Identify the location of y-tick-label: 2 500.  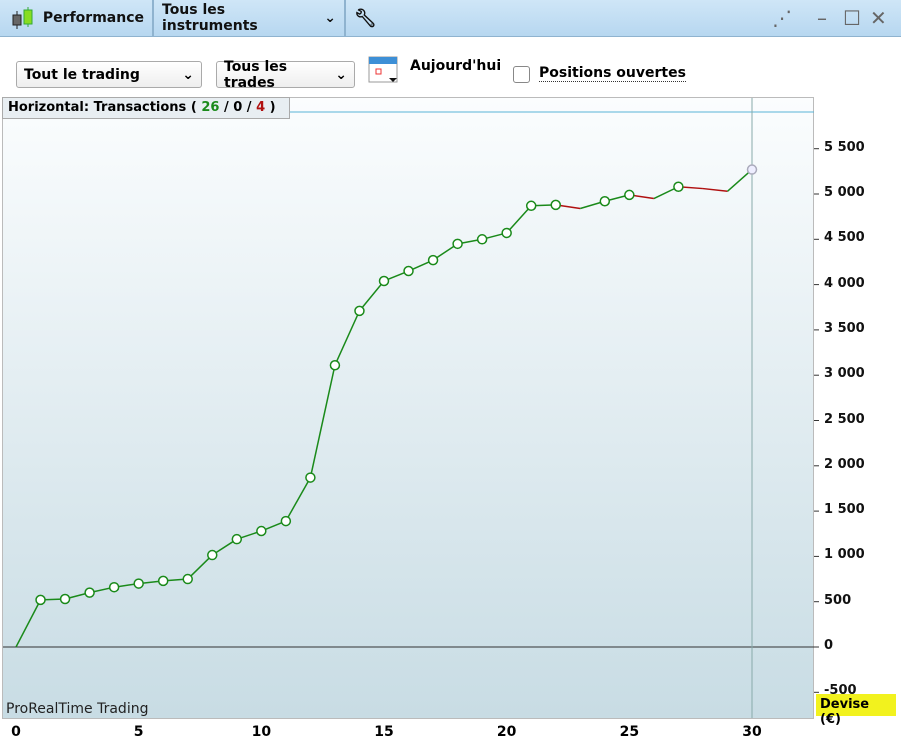
(844, 419).